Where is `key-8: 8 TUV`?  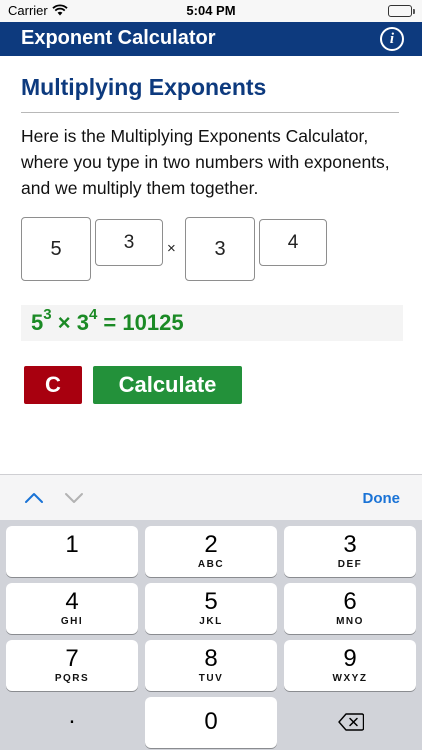 key-8: 8 TUV is located at coordinates (211, 665).